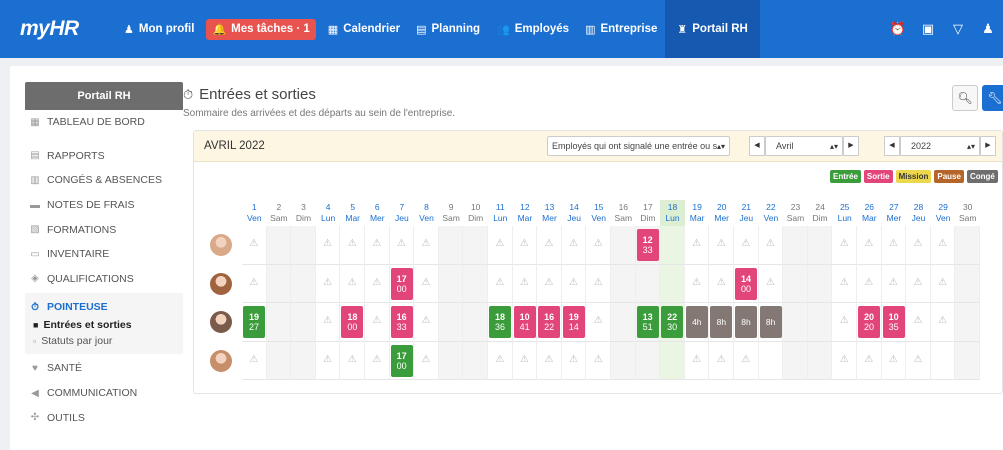 The image size is (1003, 450). I want to click on sidebar-item-clock: ⏱ POINTEUSE, so click(104, 307).